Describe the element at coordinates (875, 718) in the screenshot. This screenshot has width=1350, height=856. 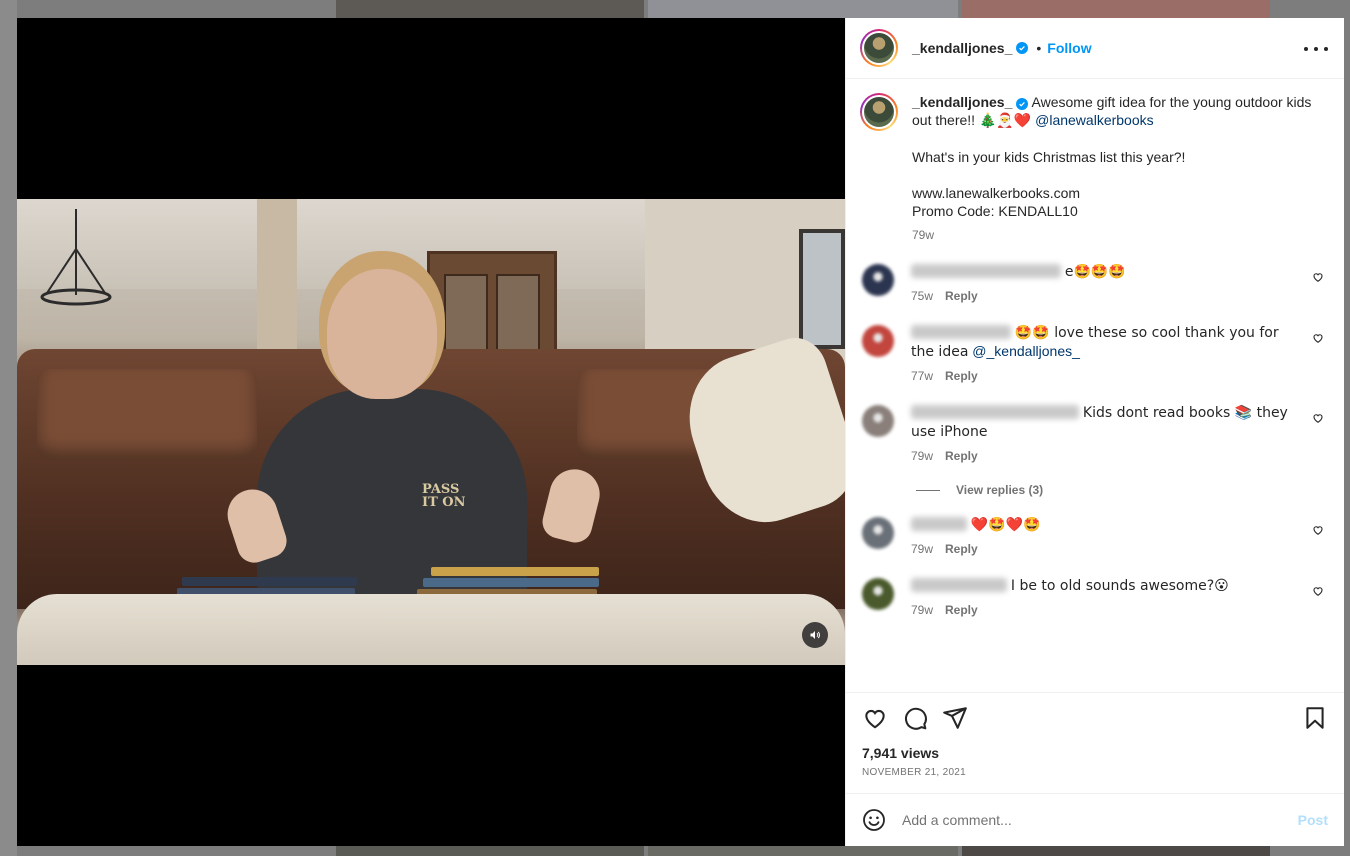
I see `heart-icon` at that location.